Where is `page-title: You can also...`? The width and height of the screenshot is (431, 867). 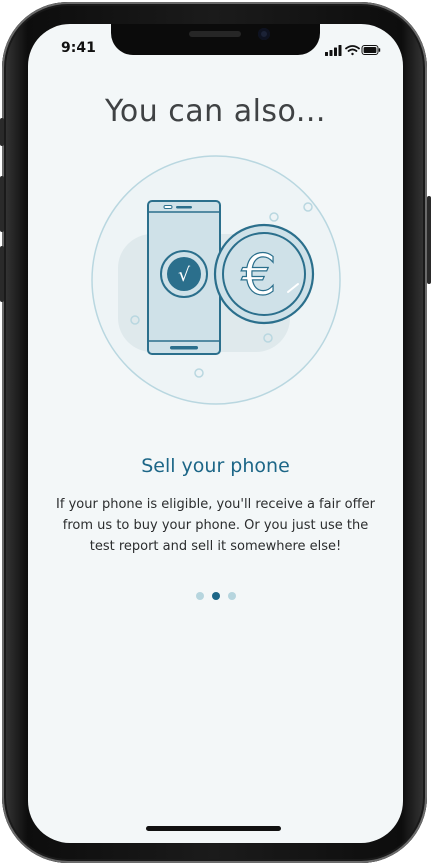 page-title: You can also... is located at coordinates (215, 111).